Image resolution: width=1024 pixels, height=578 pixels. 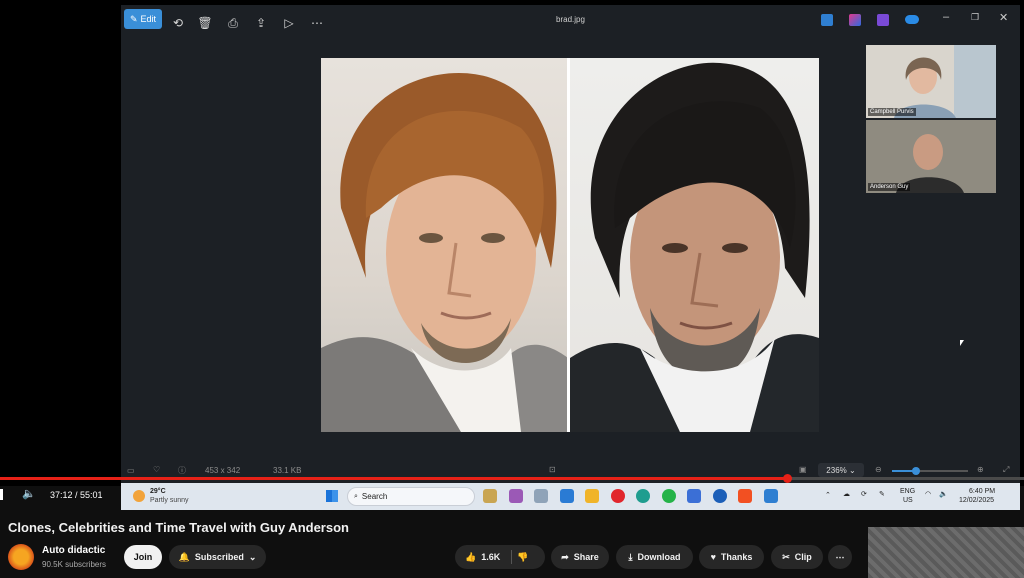 What do you see at coordinates (287, 470) in the screenshot?
I see `file-size-text: 33.1 KB` at bounding box center [287, 470].